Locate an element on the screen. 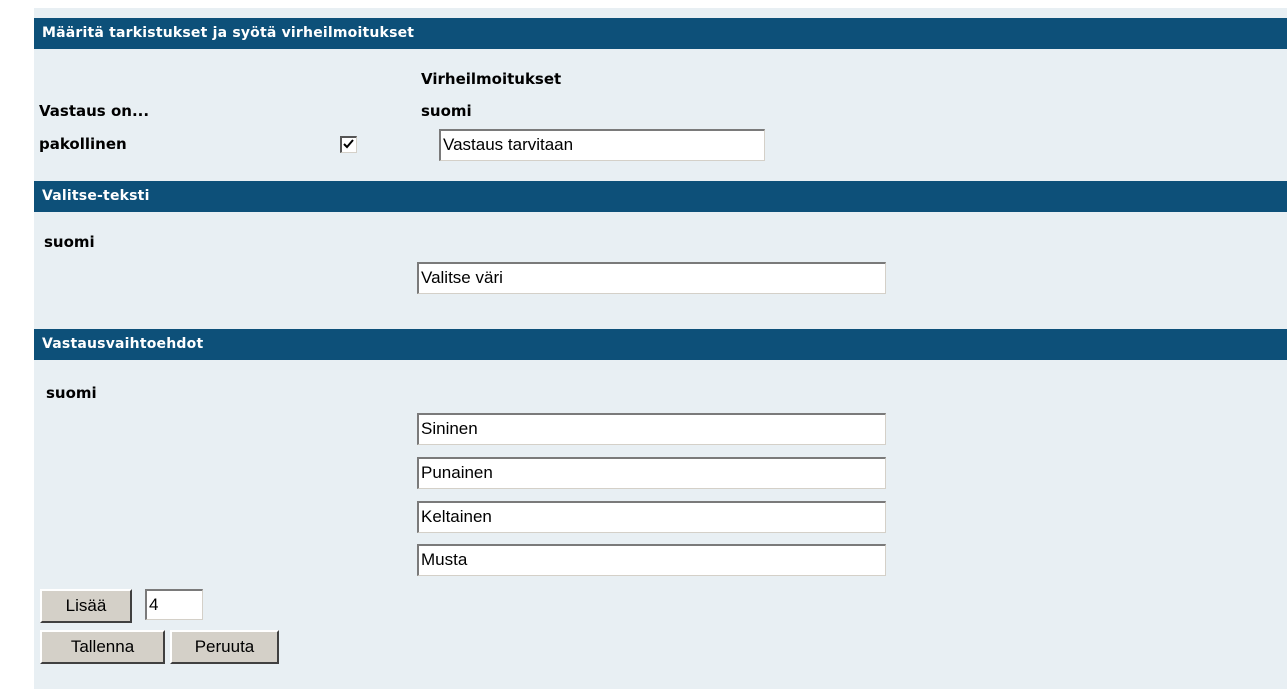 The width and height of the screenshot is (1287, 689). add-button: Lisää is located at coordinates (86, 606).